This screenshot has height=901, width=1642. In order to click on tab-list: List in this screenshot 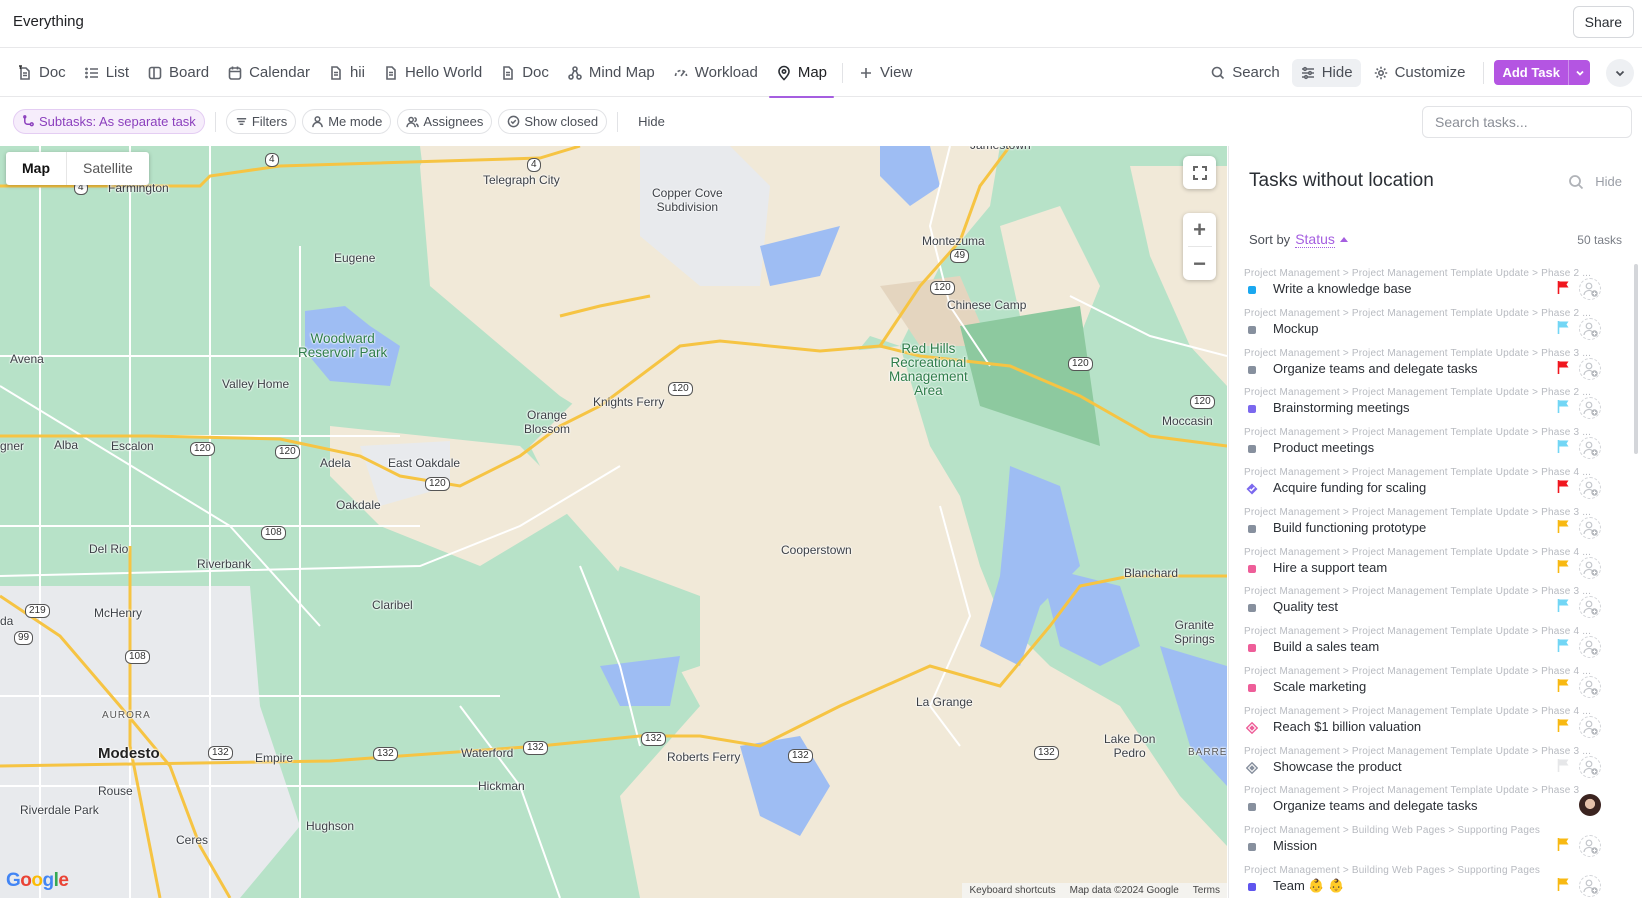, I will do `click(106, 72)`.